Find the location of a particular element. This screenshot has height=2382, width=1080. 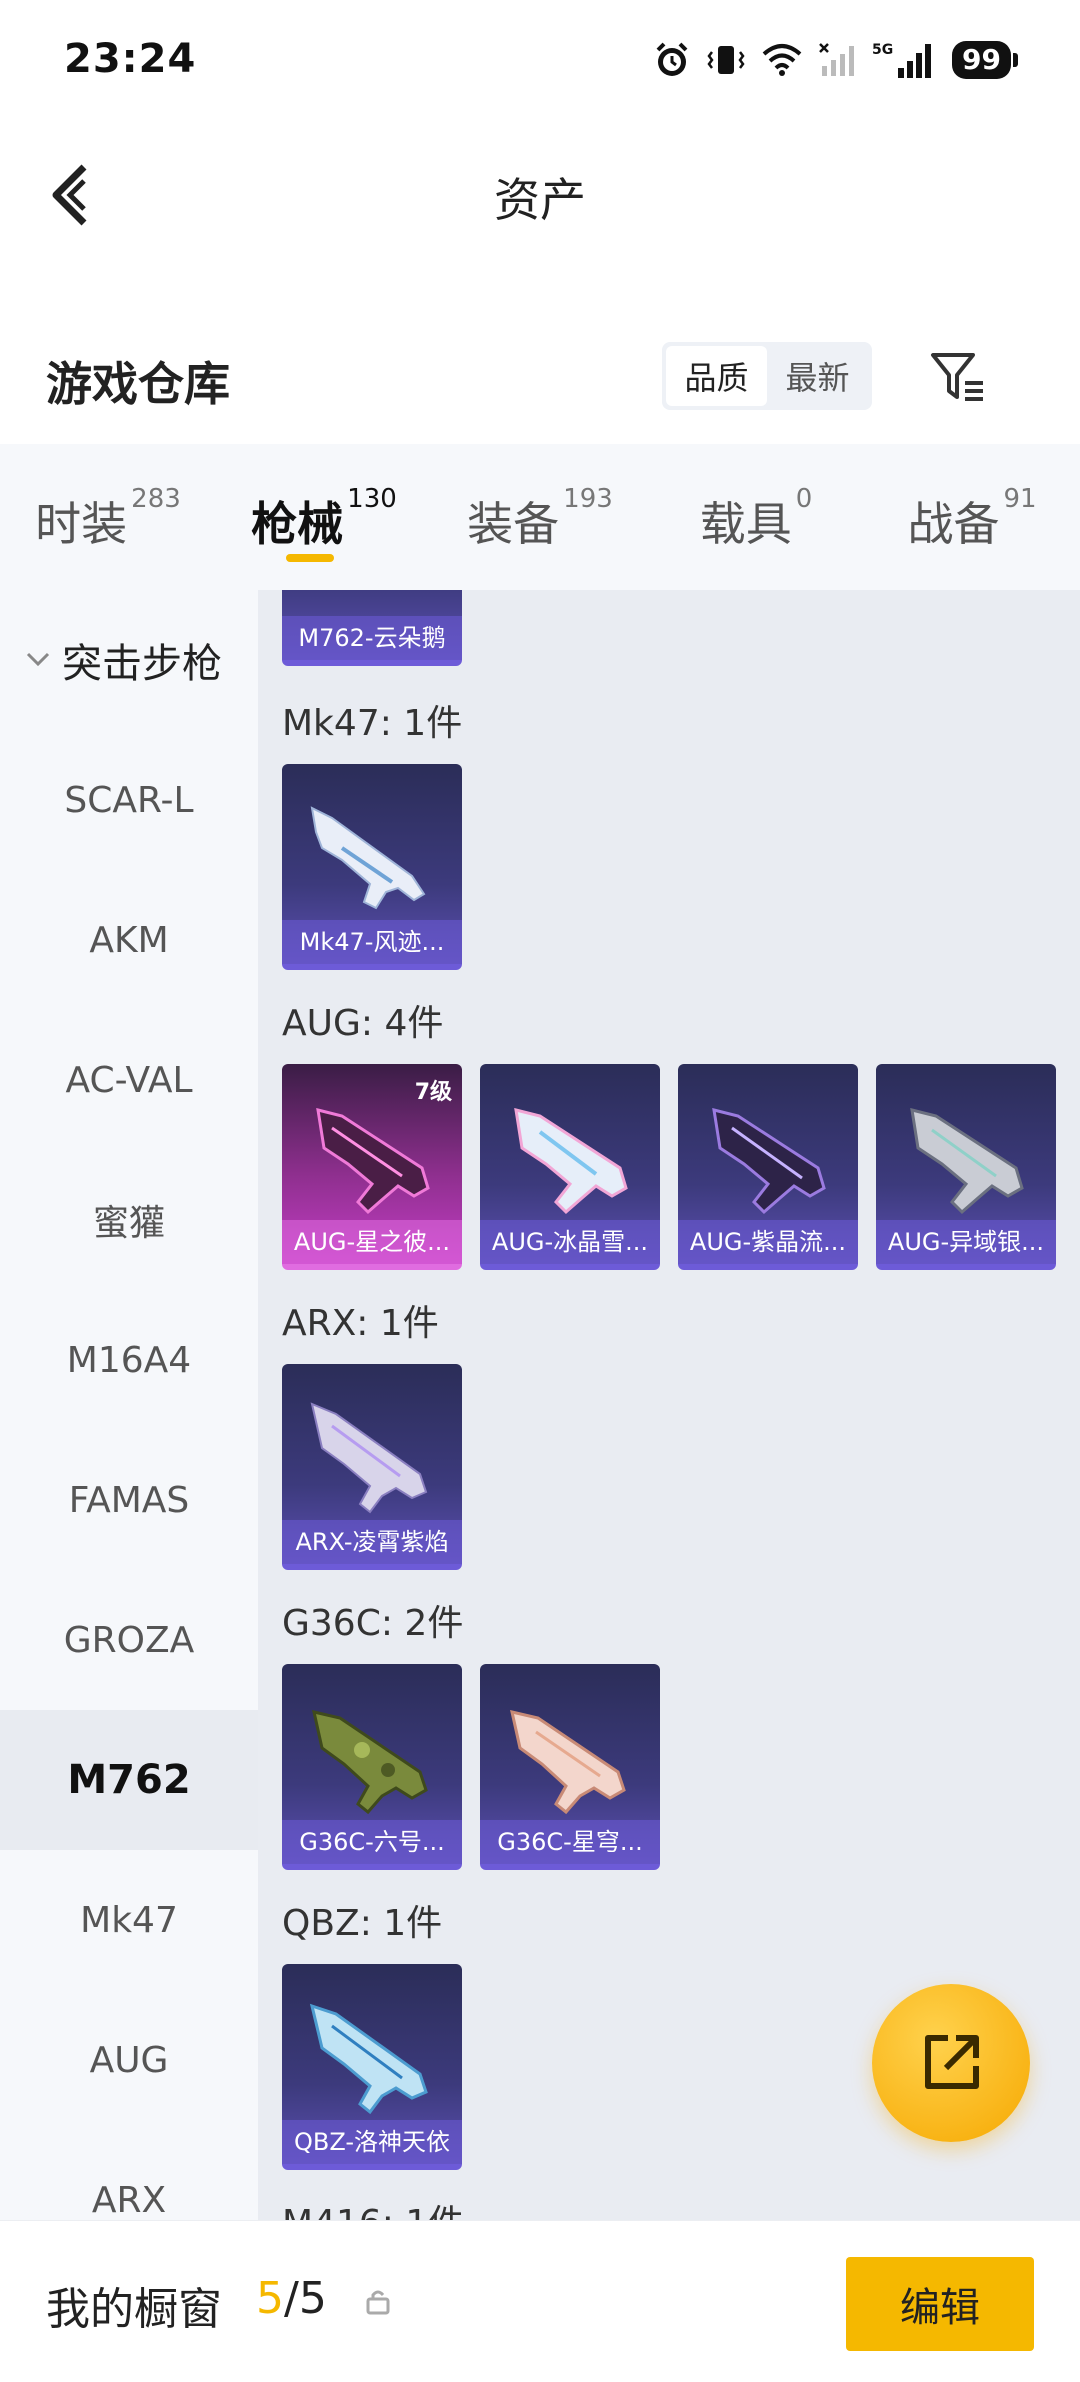

wifi-icon is located at coordinates (782, 60).